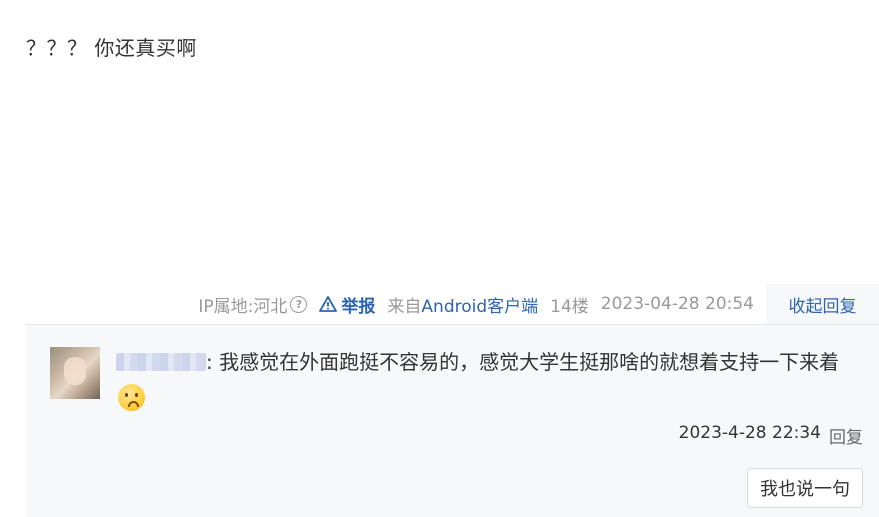 This screenshot has width=879, height=517. I want to click on shy-face-emoji-icon, so click(131, 397).